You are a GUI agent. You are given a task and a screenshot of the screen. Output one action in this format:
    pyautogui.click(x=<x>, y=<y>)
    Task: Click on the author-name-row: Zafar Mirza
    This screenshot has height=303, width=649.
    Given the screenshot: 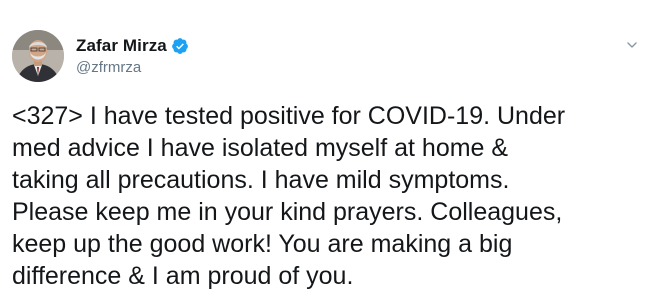 What is the action you would take?
    pyautogui.click(x=132, y=46)
    